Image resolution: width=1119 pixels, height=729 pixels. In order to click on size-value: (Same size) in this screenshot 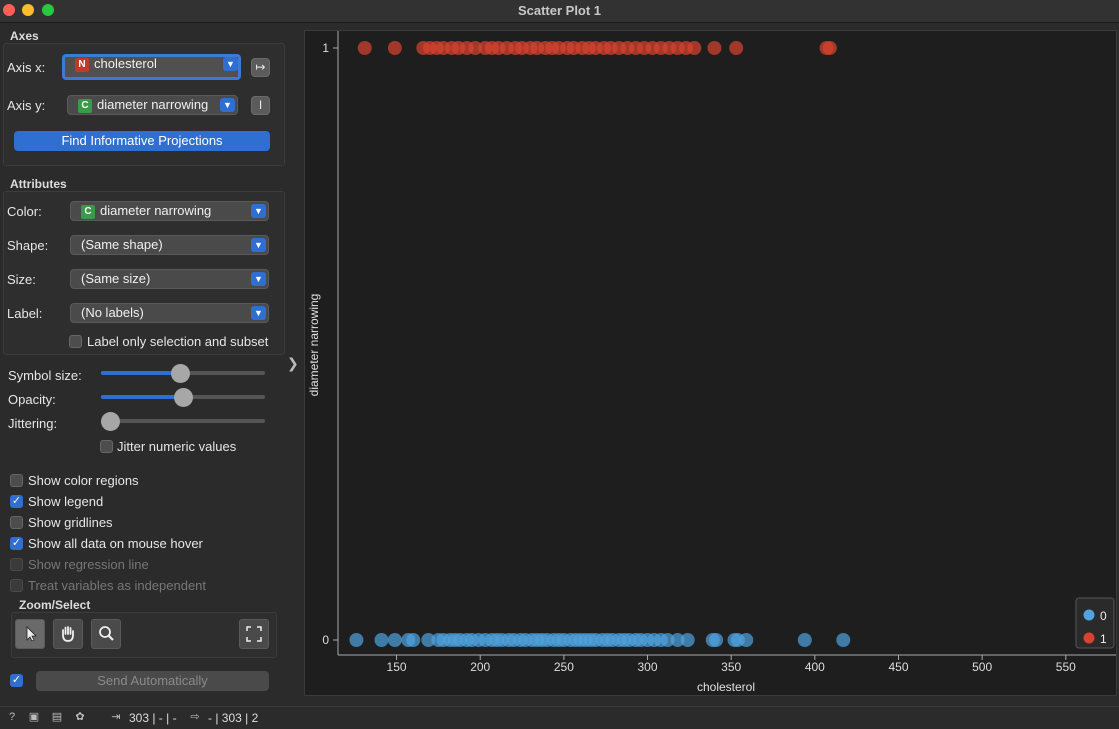, I will do `click(116, 278)`.